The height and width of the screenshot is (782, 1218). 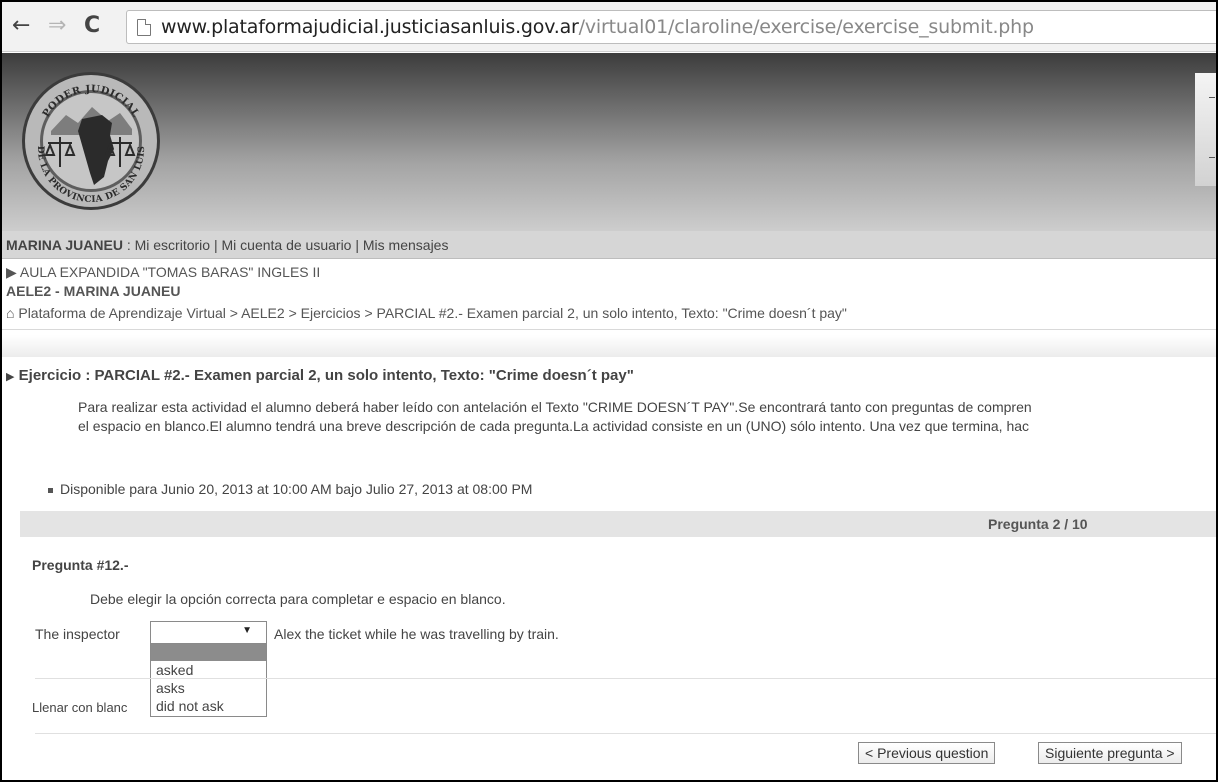 I want to click on fill-blank-text: Llenar con blanc, so click(x=80, y=707).